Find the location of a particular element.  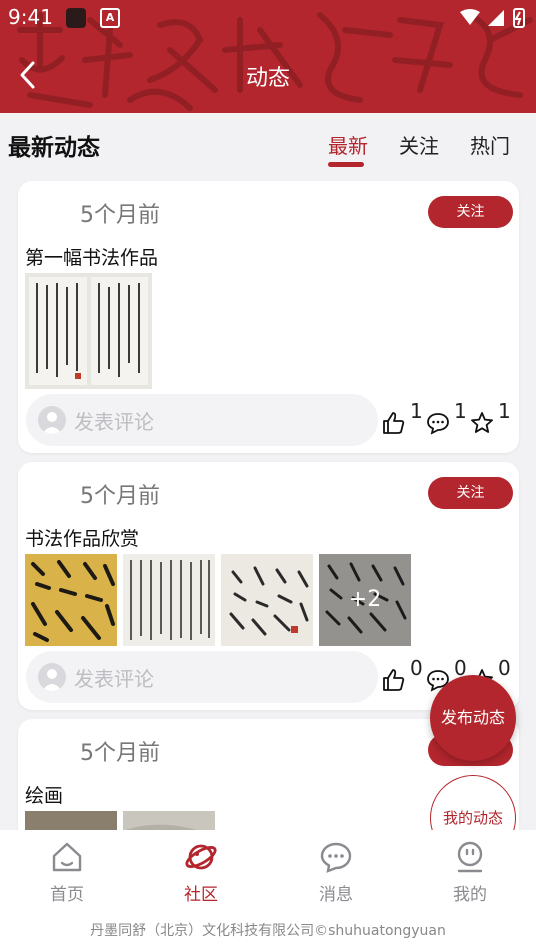

tab-active-indicator is located at coordinates (346, 164).